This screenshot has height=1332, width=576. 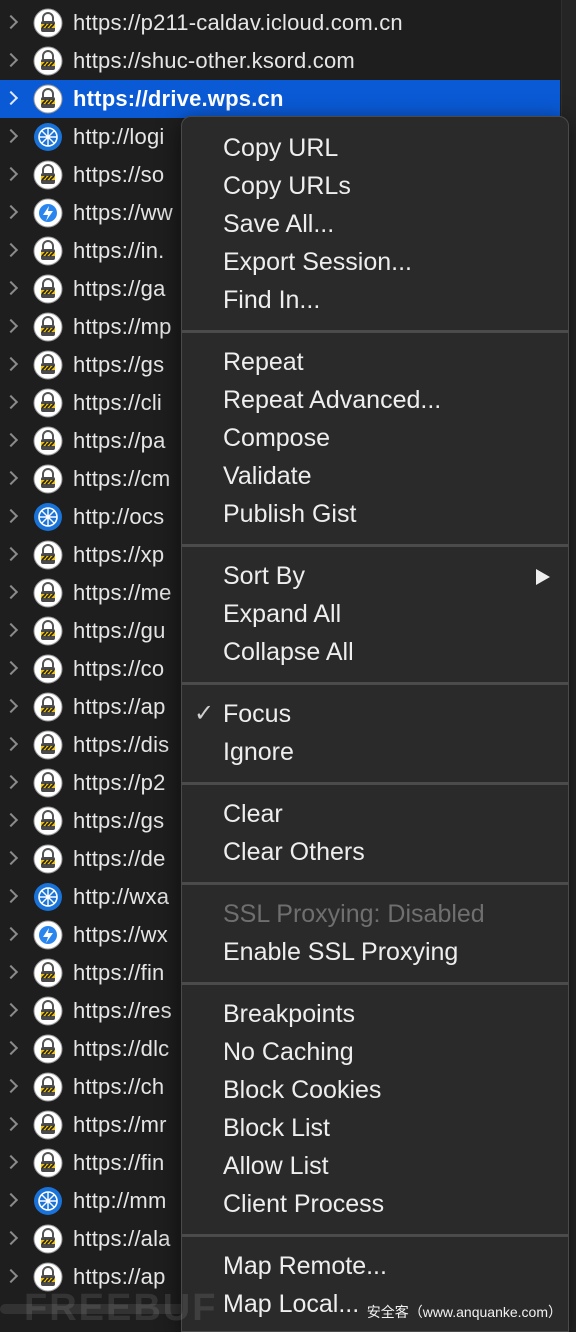 I want to click on menu-item-sort-by: Sort By, so click(x=375, y=576).